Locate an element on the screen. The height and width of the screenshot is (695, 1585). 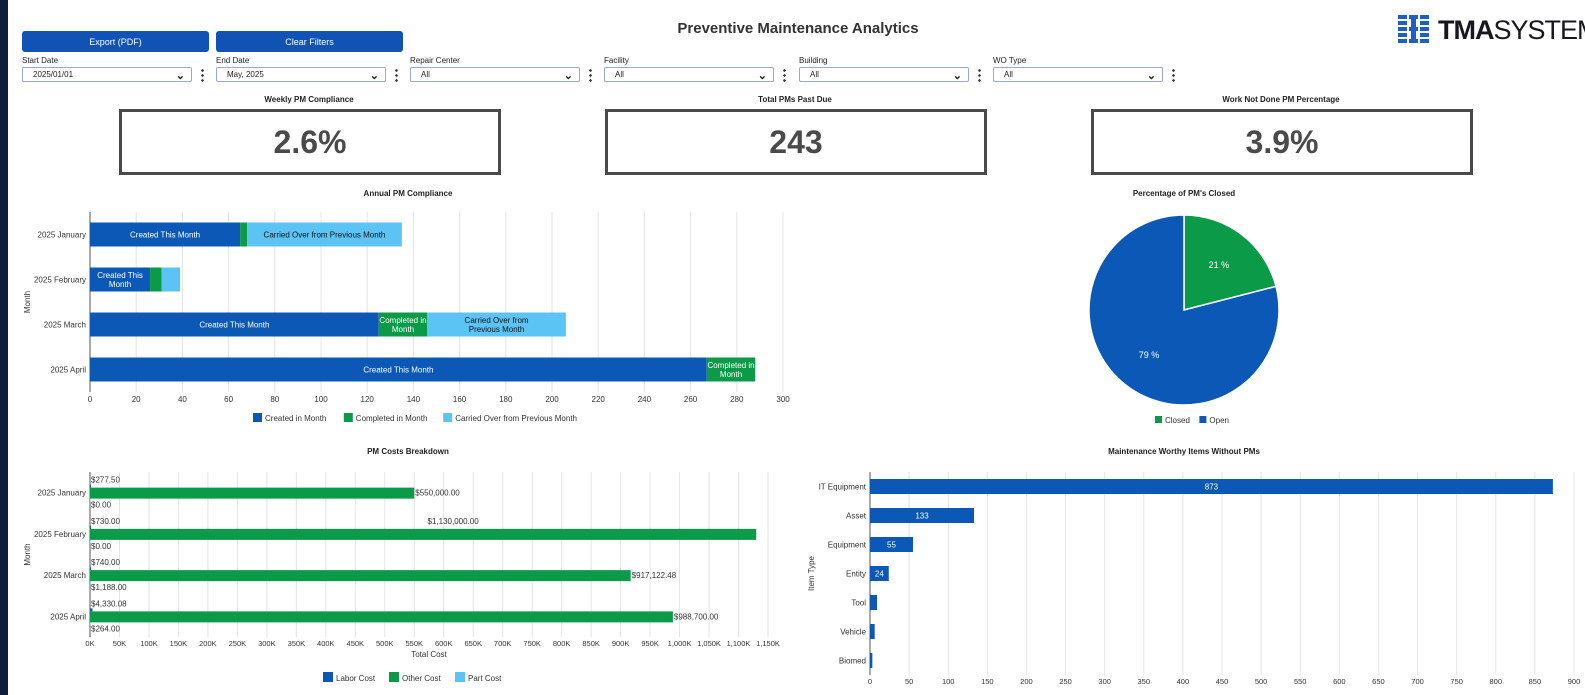
filter-end-date: End Date May, 2025 ⌄ is located at coordinates (311, 69).